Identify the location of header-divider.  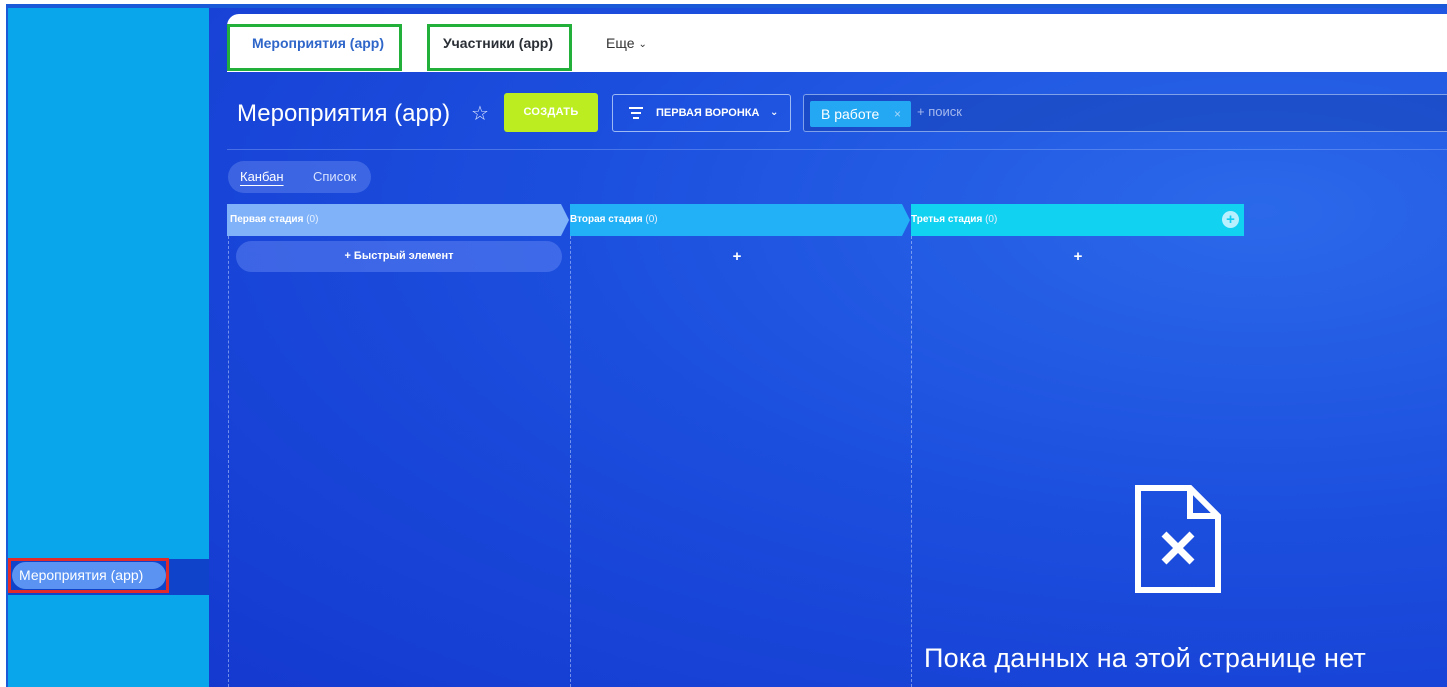
(837, 149).